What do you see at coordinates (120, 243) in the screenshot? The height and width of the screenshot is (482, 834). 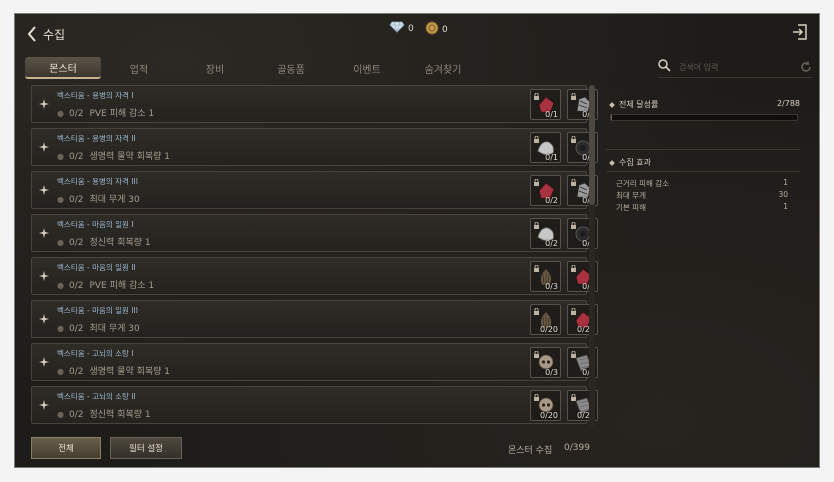 I see `collection-effect-text: 정신력 회복량 1` at bounding box center [120, 243].